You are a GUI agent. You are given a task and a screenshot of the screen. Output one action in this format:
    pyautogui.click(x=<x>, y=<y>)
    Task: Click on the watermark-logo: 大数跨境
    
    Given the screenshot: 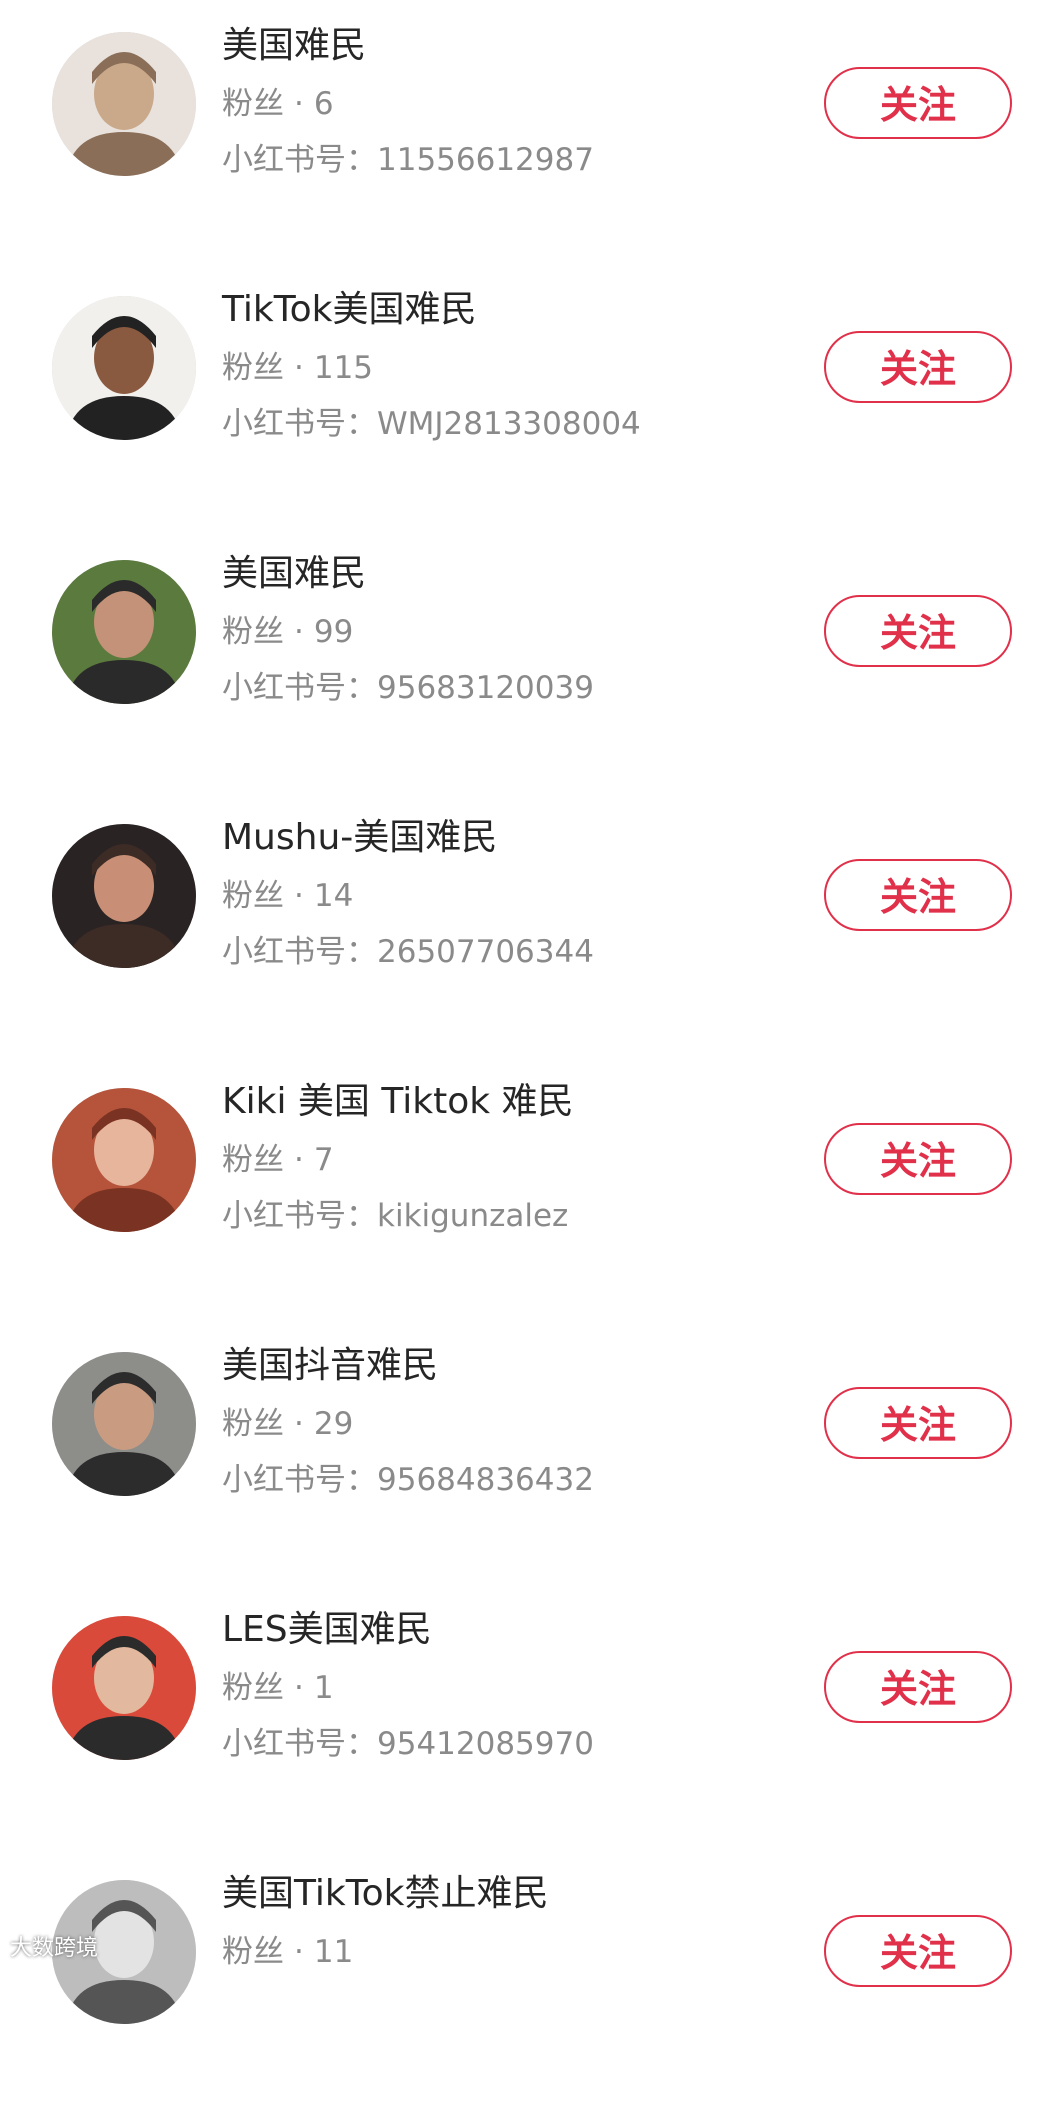 What is the action you would take?
    pyautogui.click(x=54, y=1946)
    